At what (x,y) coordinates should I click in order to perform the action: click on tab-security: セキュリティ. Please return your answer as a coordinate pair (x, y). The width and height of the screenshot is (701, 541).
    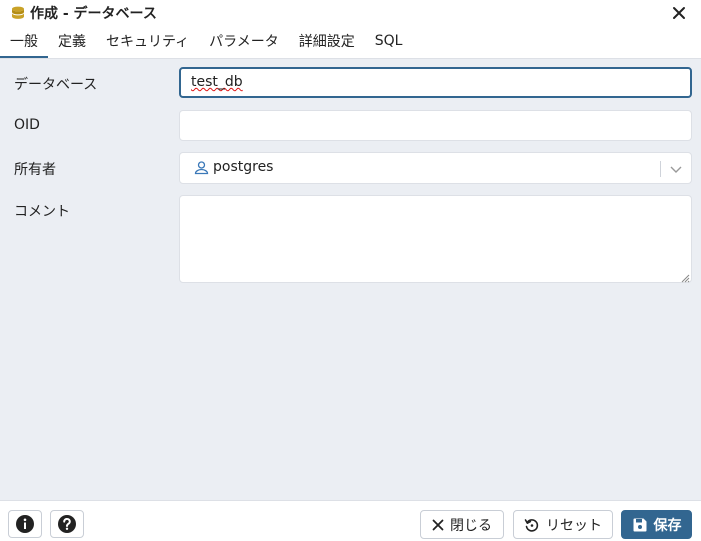
    Looking at the image, I should click on (147, 41).